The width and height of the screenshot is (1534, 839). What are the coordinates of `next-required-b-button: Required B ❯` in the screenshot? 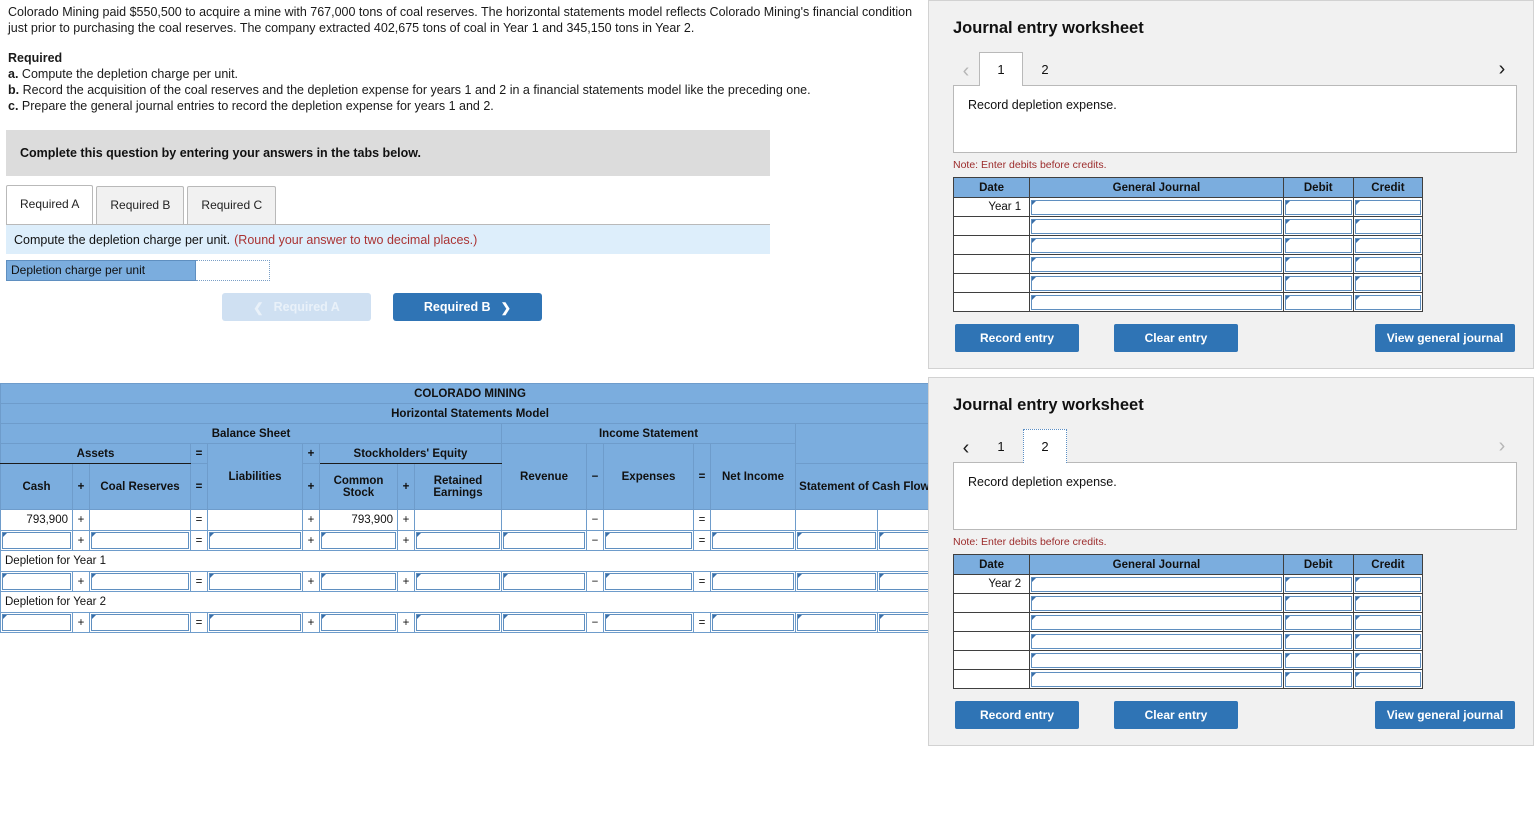 It's located at (467, 307).